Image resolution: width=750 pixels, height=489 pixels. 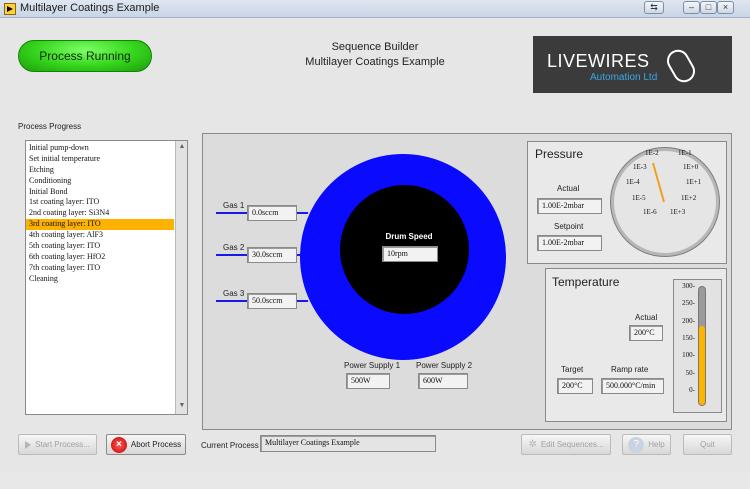 I want to click on title-bar: Multilayer Coatings Example ⇆ – □ ×, so click(x=375, y=9).